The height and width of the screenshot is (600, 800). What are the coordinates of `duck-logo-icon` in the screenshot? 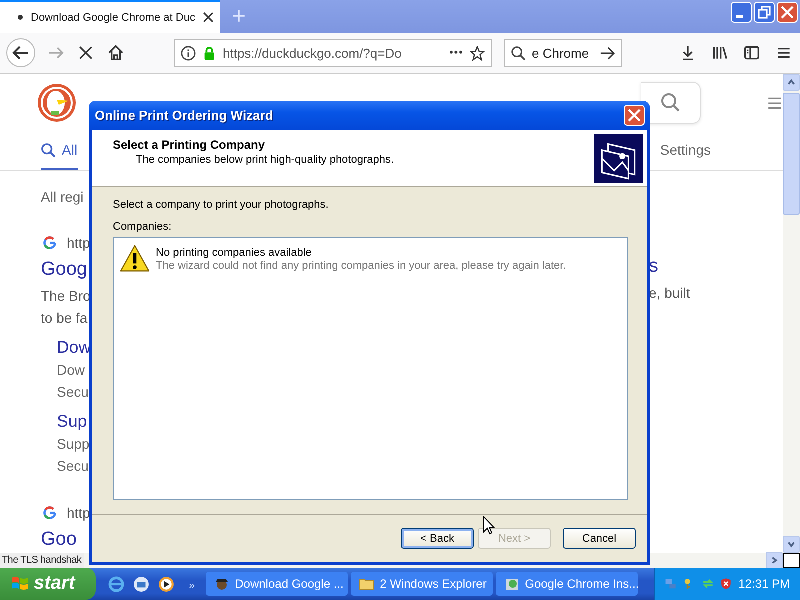 It's located at (57, 103).